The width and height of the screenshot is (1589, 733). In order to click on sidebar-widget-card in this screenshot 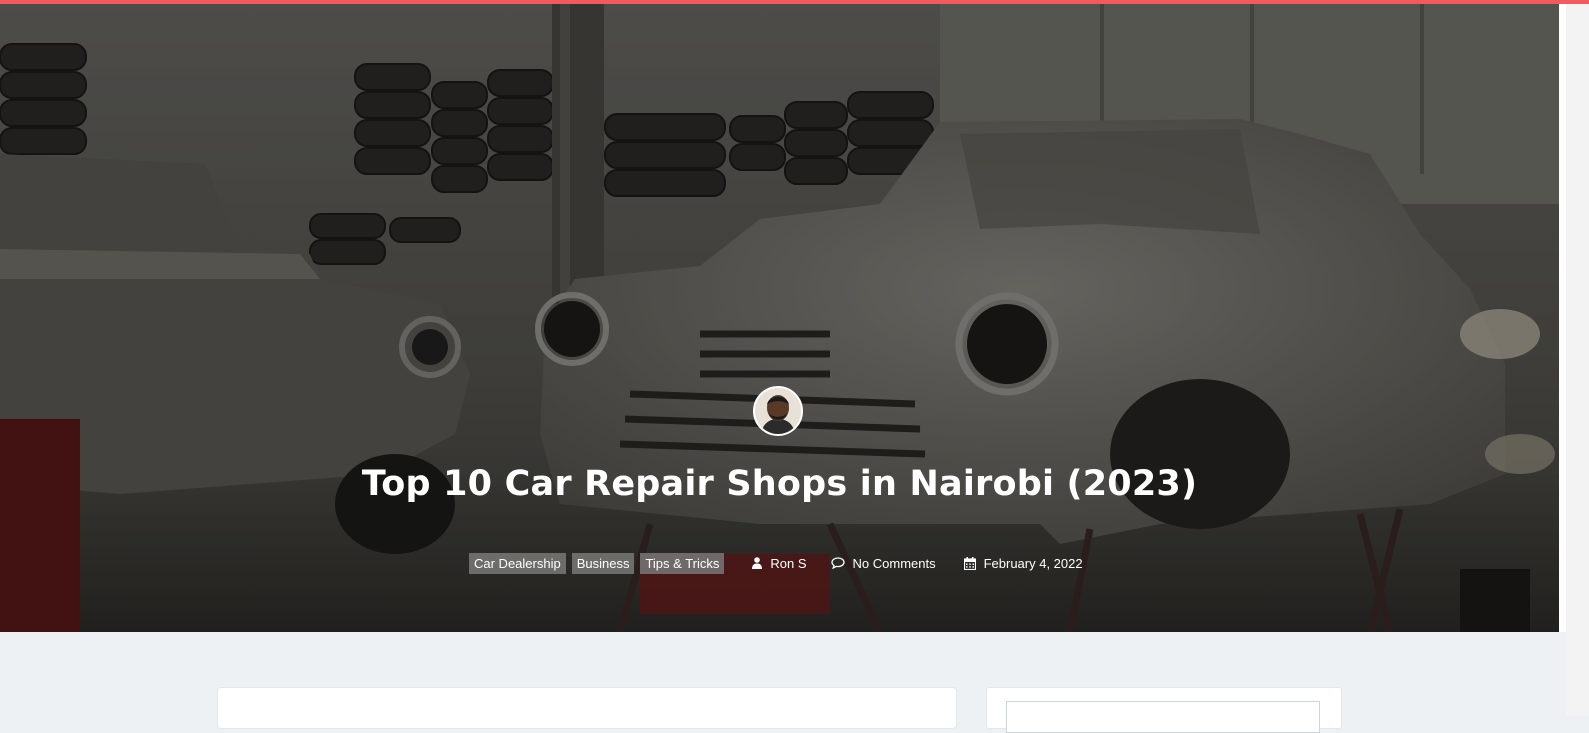, I will do `click(1164, 710)`.